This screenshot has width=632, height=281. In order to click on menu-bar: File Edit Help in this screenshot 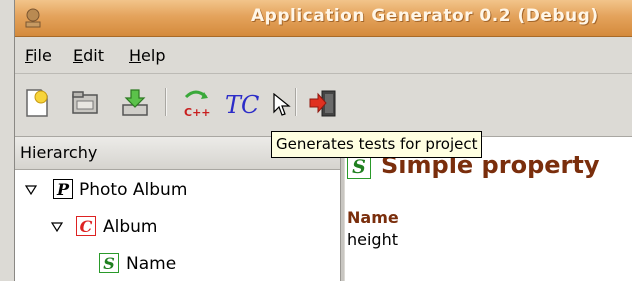, I will do `click(323, 55)`.